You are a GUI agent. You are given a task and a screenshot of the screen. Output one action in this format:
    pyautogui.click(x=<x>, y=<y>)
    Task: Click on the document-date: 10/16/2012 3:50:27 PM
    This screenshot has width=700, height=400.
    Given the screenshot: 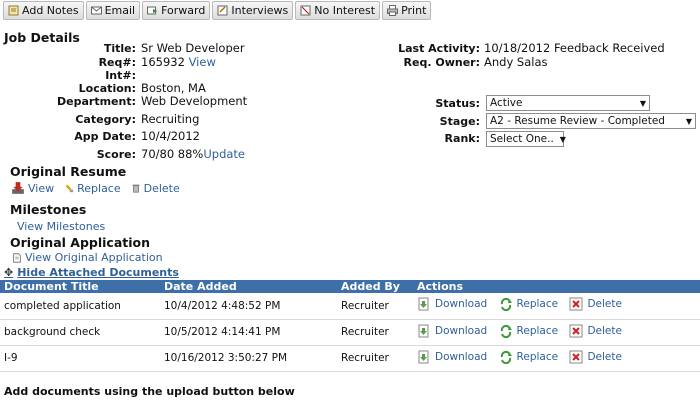 What is the action you would take?
    pyautogui.click(x=248, y=358)
    